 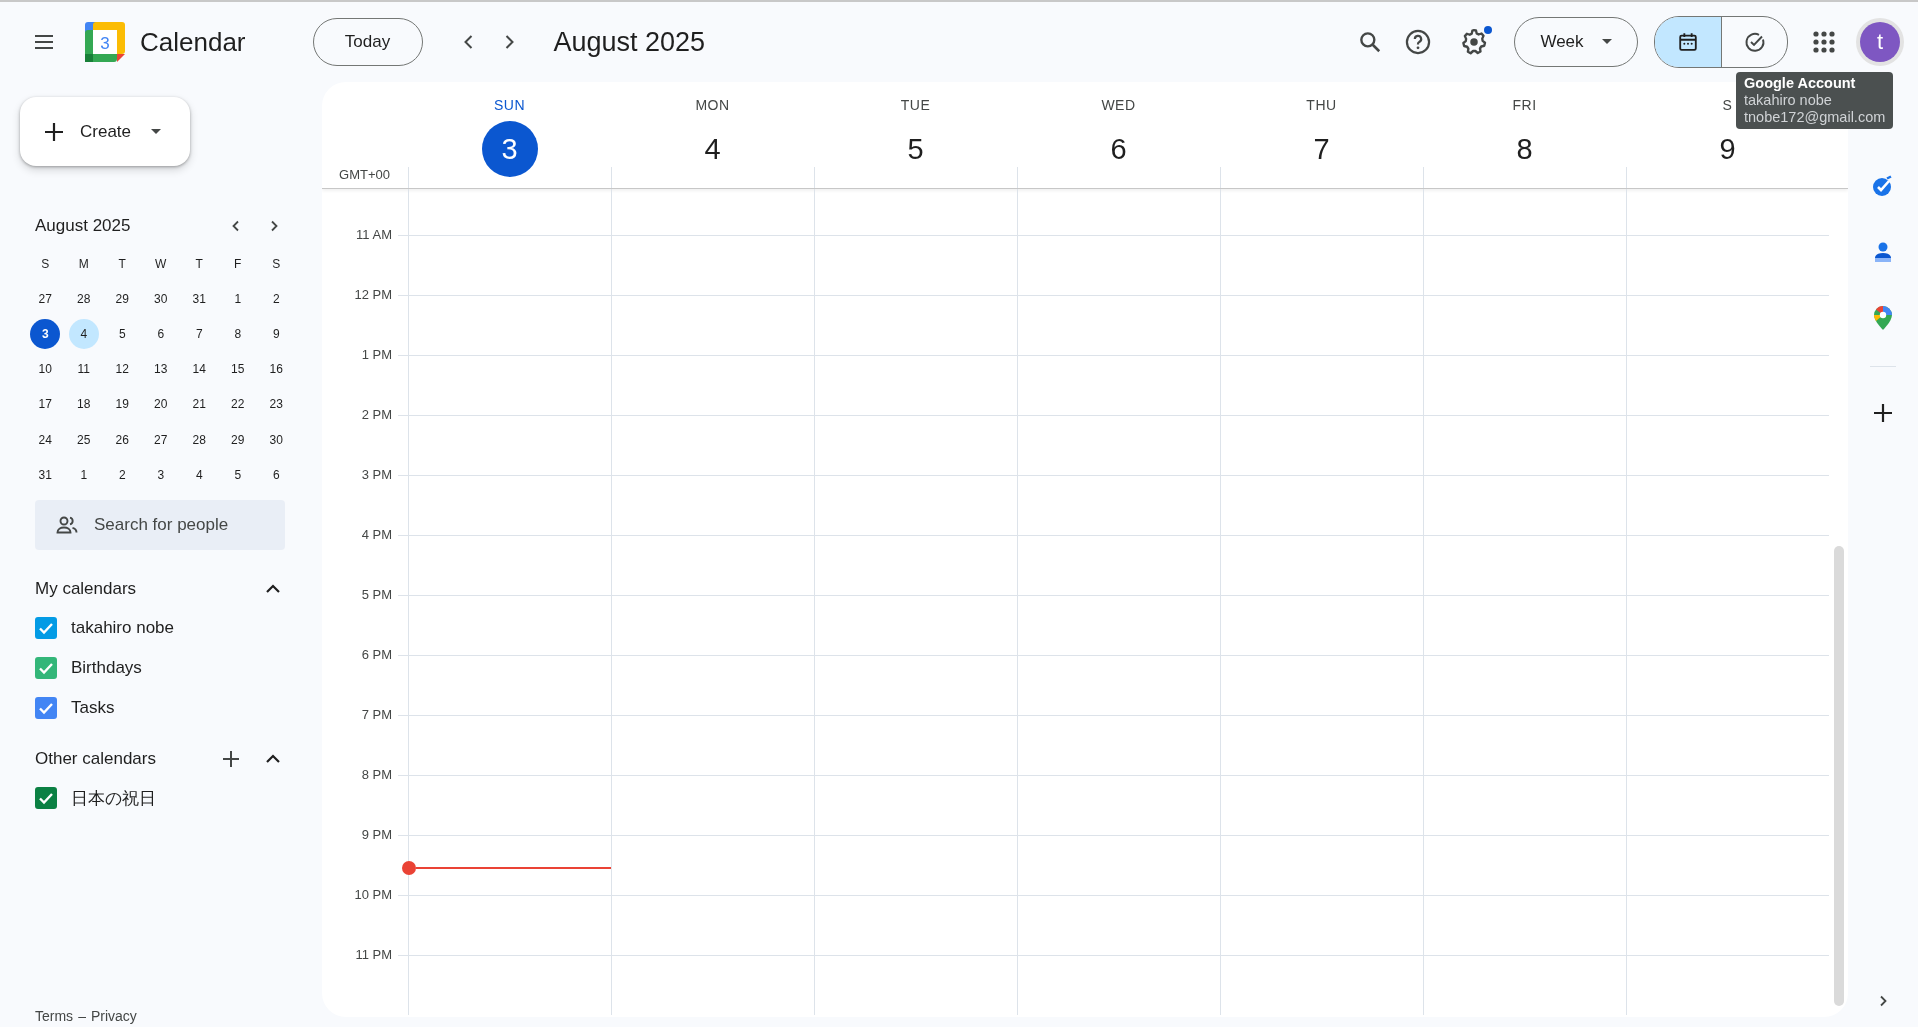 I want to click on day-number: 6, so click(x=1118, y=149).